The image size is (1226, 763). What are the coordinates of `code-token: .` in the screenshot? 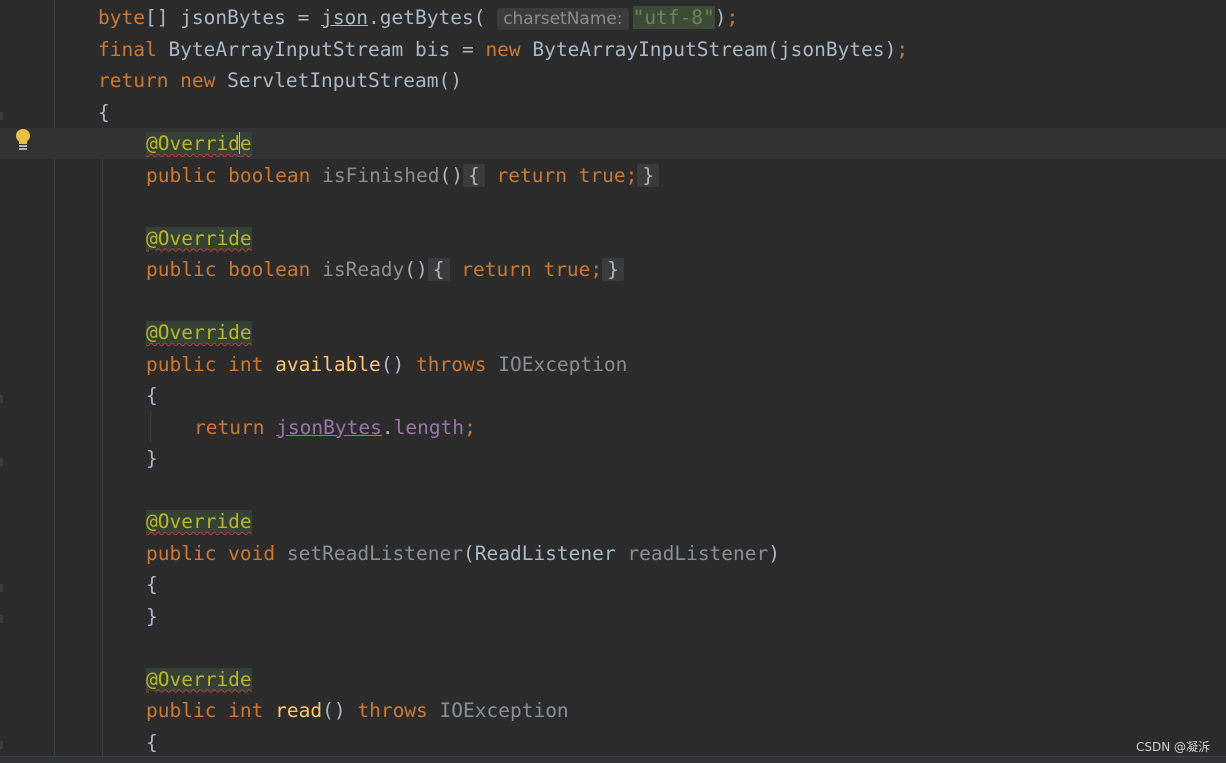 It's located at (387, 427).